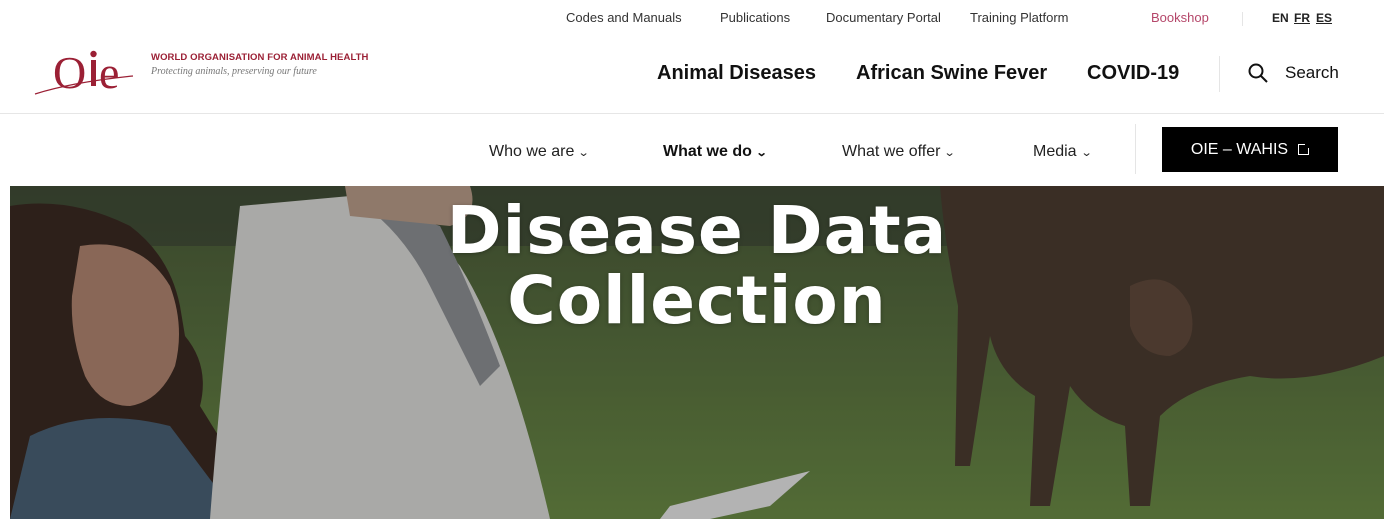  I want to click on oie-logo-mark: O e, so click(84, 72).